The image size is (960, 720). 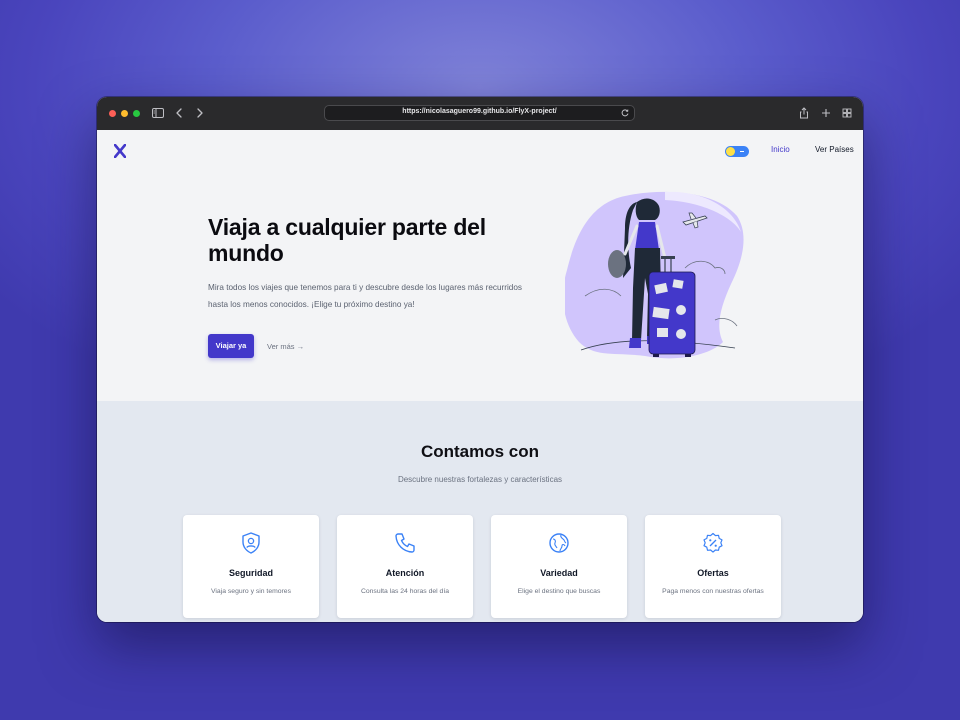 What do you see at coordinates (405, 591) in the screenshot?
I see `feature-description: Consulta las 24 horas del día` at bounding box center [405, 591].